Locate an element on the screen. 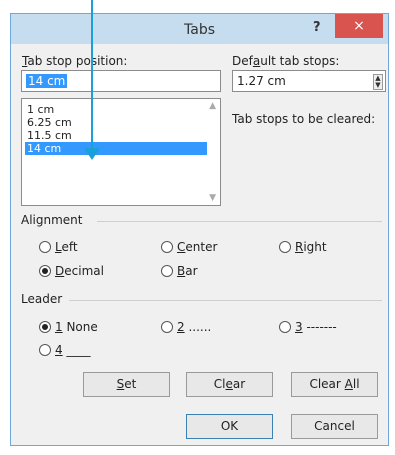 The image size is (395, 455). leader-dots-radio is located at coordinates (167, 327).